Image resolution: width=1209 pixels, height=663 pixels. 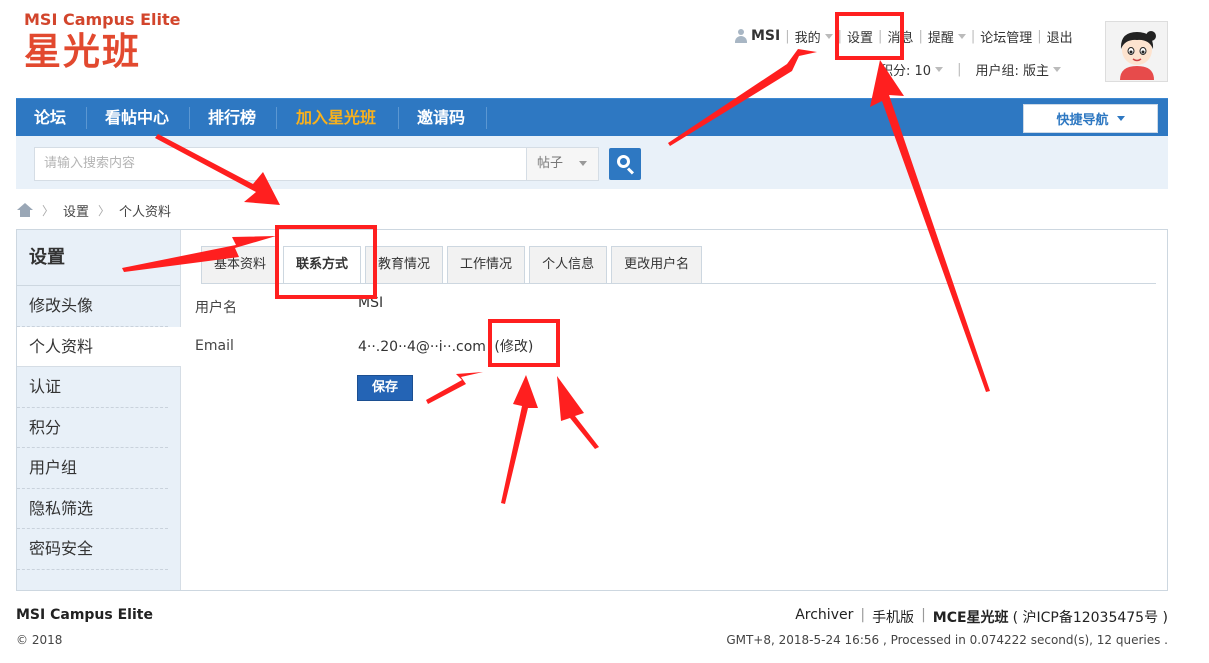 I want to click on sidebar-item-verification: 认证, so click(x=92, y=387).